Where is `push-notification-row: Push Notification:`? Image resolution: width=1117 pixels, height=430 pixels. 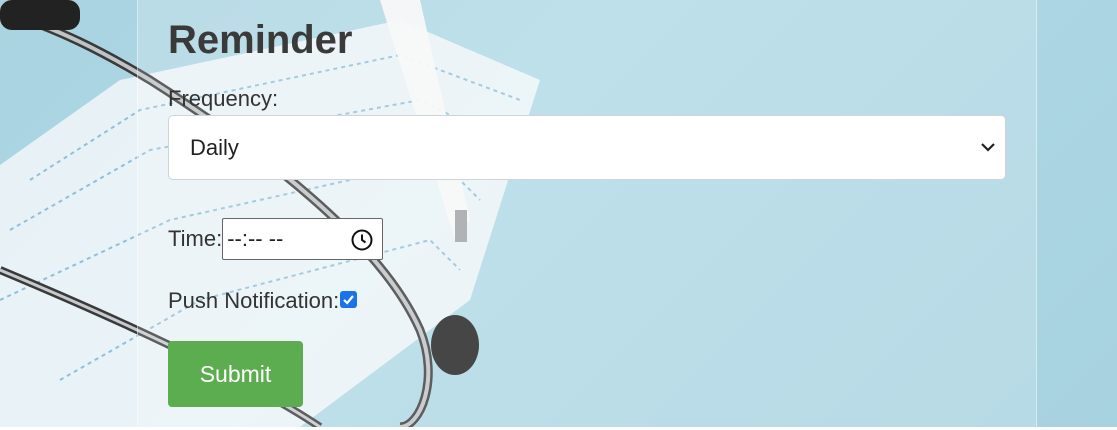
push-notification-row: Push Notification: is located at coordinates (263, 301).